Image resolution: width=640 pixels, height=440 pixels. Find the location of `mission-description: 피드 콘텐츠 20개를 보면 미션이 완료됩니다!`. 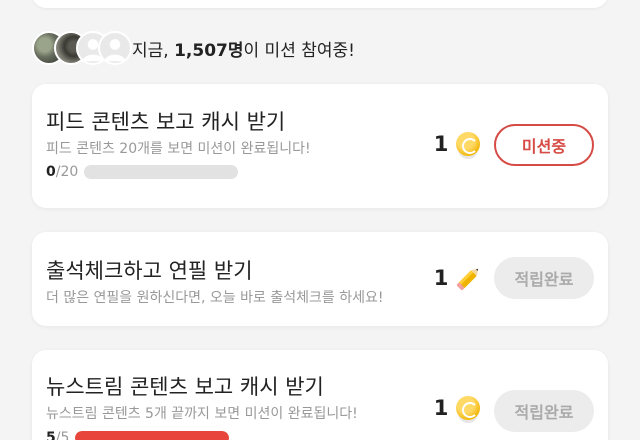

mission-description: 피드 콘텐츠 20개를 보면 미션이 완료됩니다! is located at coordinates (178, 149).